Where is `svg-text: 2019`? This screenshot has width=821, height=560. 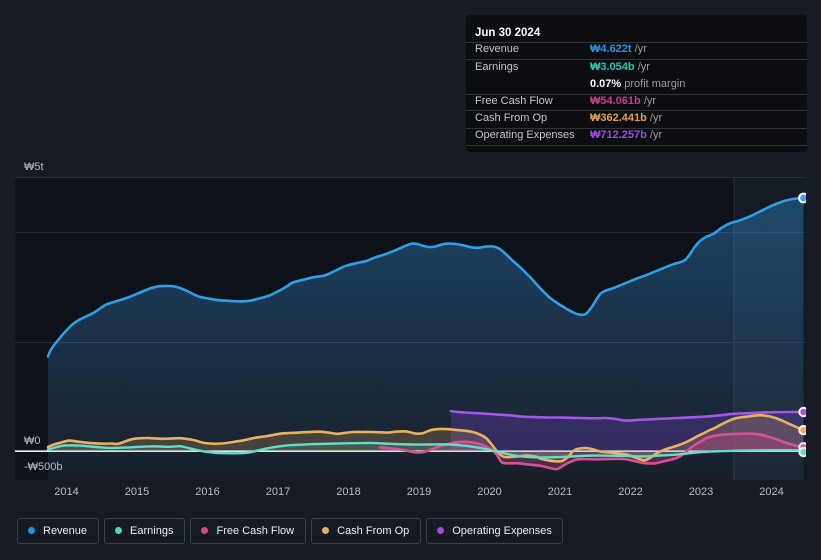
svg-text: 2019 is located at coordinates (419, 492).